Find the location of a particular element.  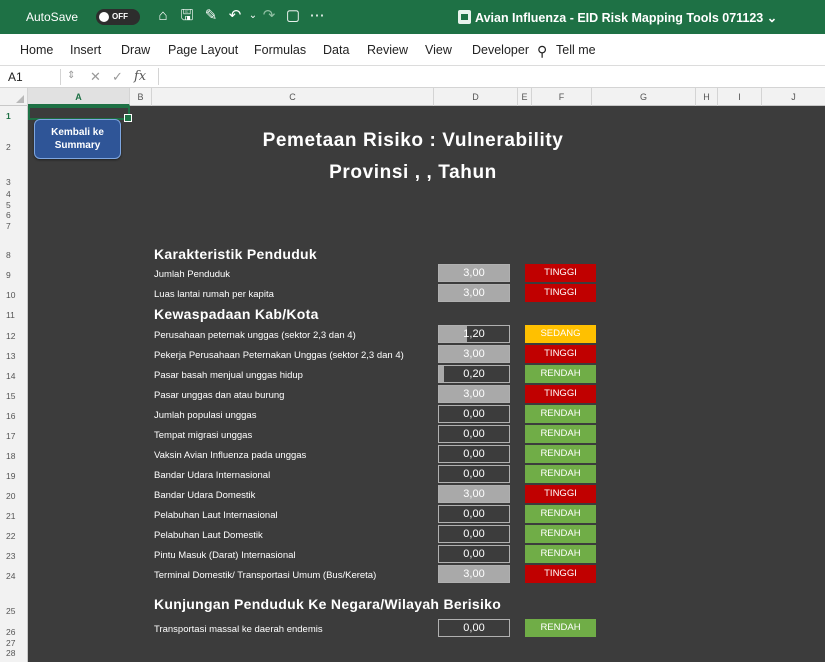

score-fill is located at coordinates (441, 374).